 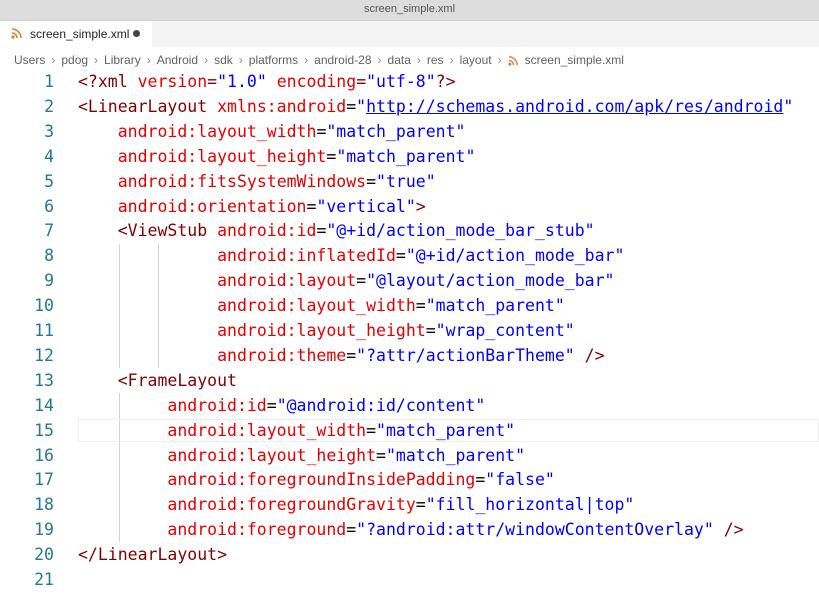 What do you see at coordinates (409, 555) in the screenshot?
I see `code-line: 20 </LinearLayout>` at bounding box center [409, 555].